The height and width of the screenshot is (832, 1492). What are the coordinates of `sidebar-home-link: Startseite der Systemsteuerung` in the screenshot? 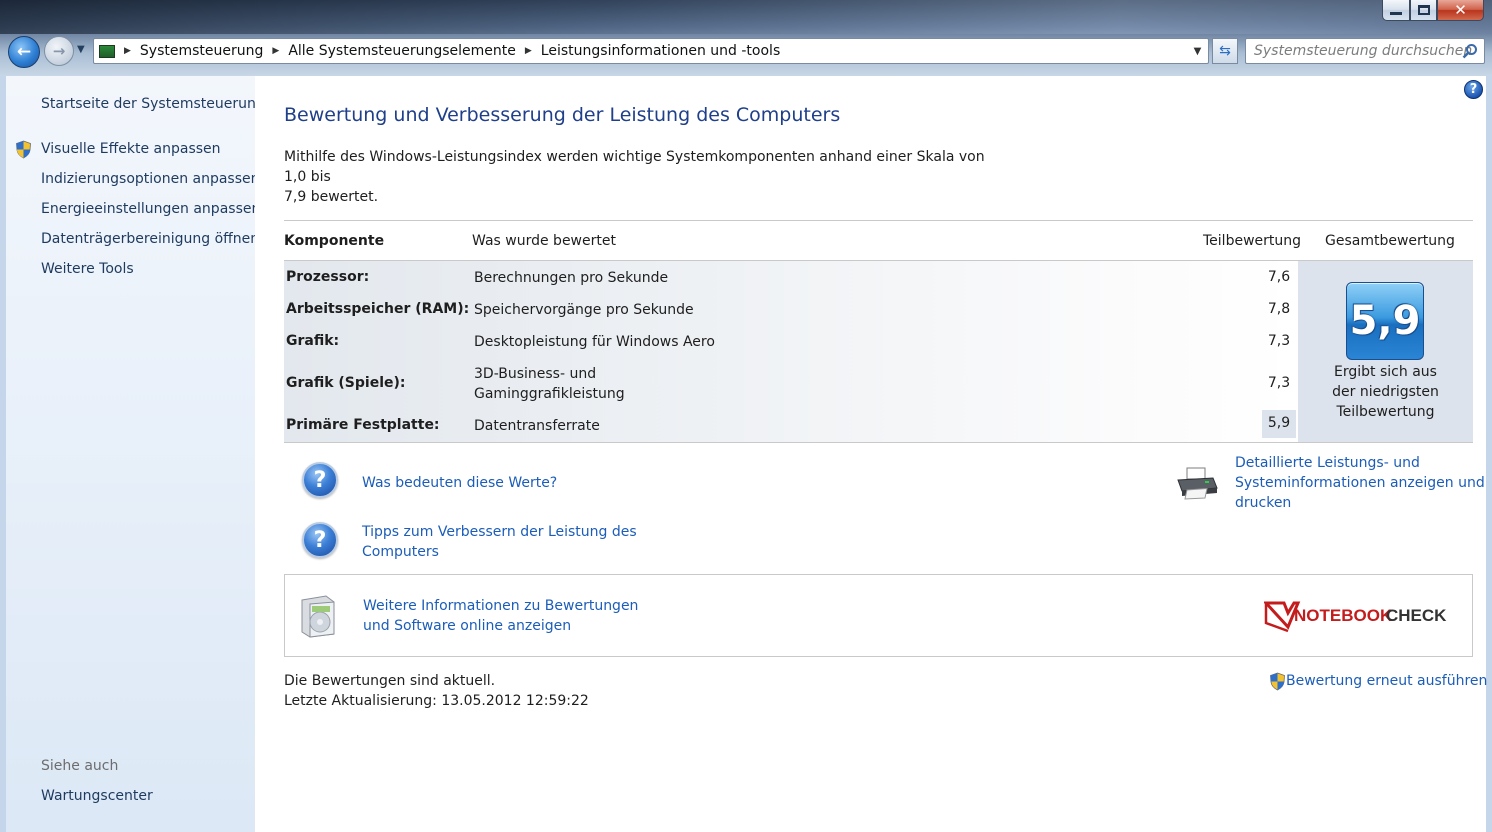 It's located at (153, 104).